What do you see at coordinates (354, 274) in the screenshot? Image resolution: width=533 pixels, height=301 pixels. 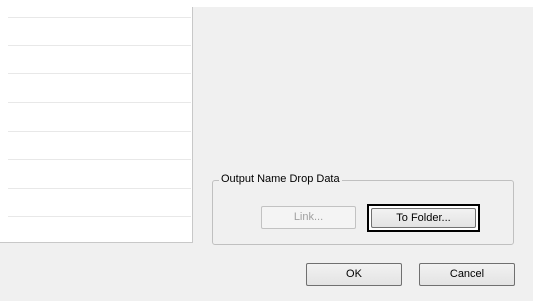 I see `ok-button: OK` at bounding box center [354, 274].